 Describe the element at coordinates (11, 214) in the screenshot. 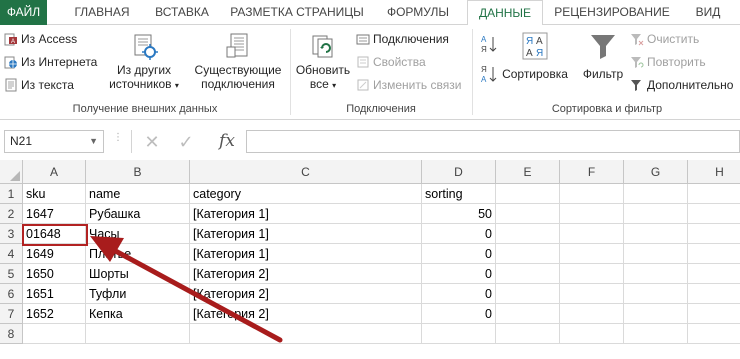

I see `row-header: 2` at that location.